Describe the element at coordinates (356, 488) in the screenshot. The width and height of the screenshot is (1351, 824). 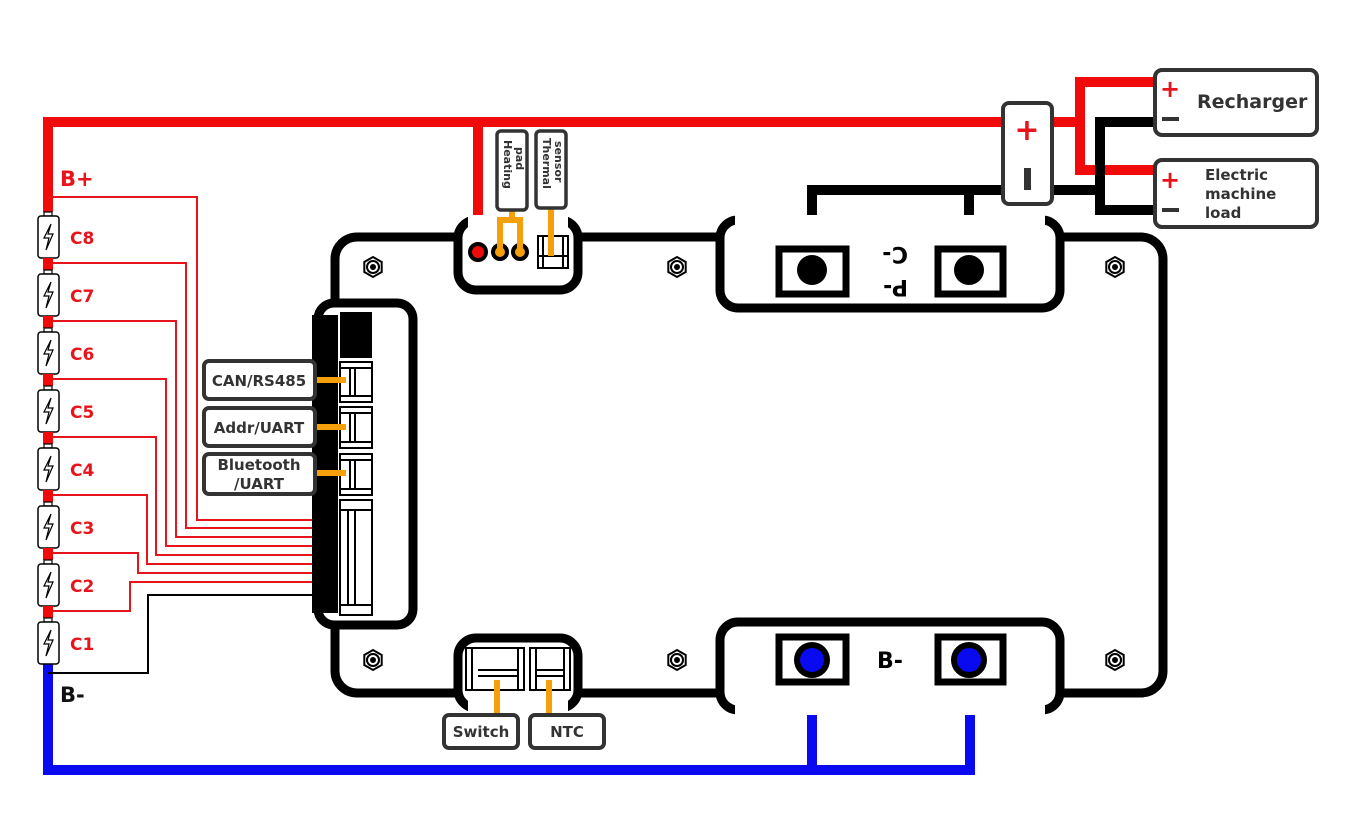
I see `side-connectors` at that location.